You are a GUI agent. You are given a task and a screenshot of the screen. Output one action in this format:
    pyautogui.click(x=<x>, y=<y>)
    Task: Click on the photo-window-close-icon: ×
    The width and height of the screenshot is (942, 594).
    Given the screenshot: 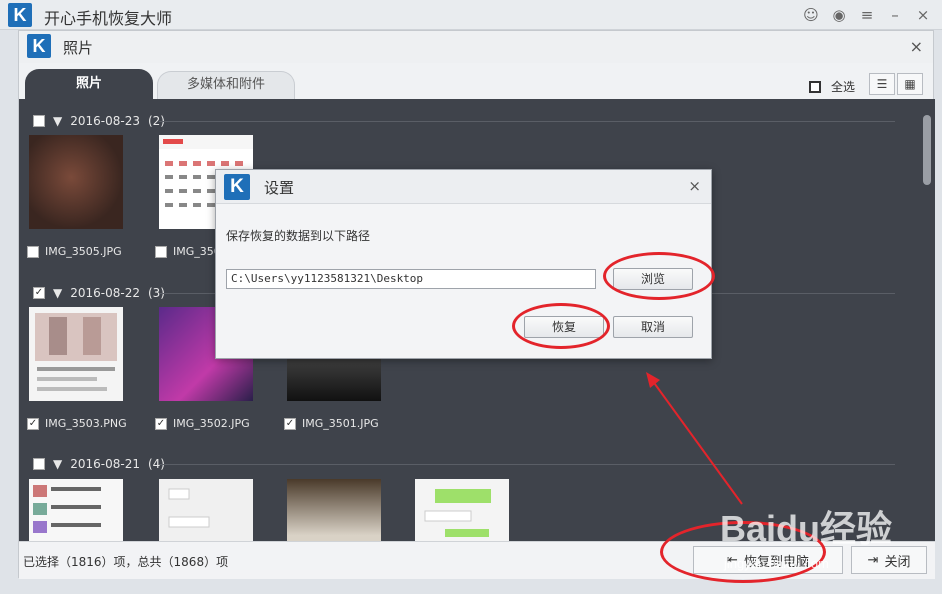 What is the action you would take?
    pyautogui.click(x=916, y=46)
    